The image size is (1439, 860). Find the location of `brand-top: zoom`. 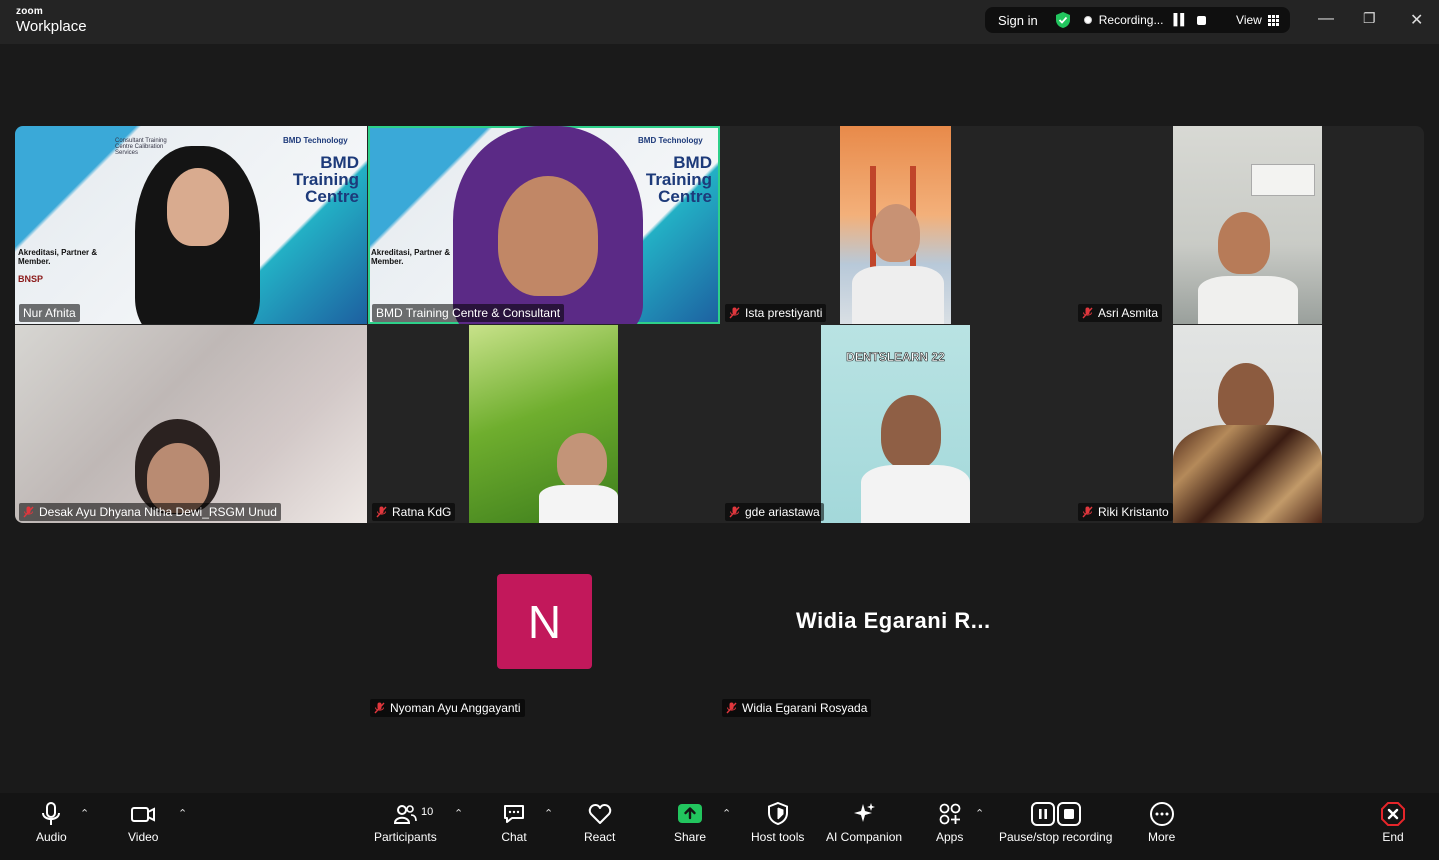

brand-top: zoom is located at coordinates (29, 11).